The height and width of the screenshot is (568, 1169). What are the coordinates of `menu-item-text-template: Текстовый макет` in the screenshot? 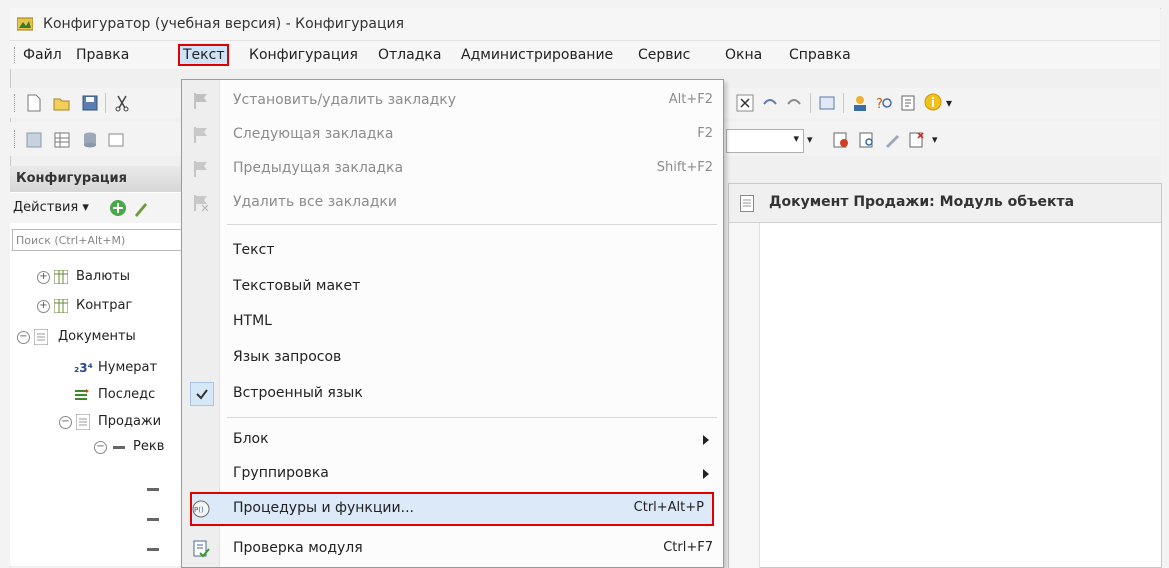 It's located at (452, 287).